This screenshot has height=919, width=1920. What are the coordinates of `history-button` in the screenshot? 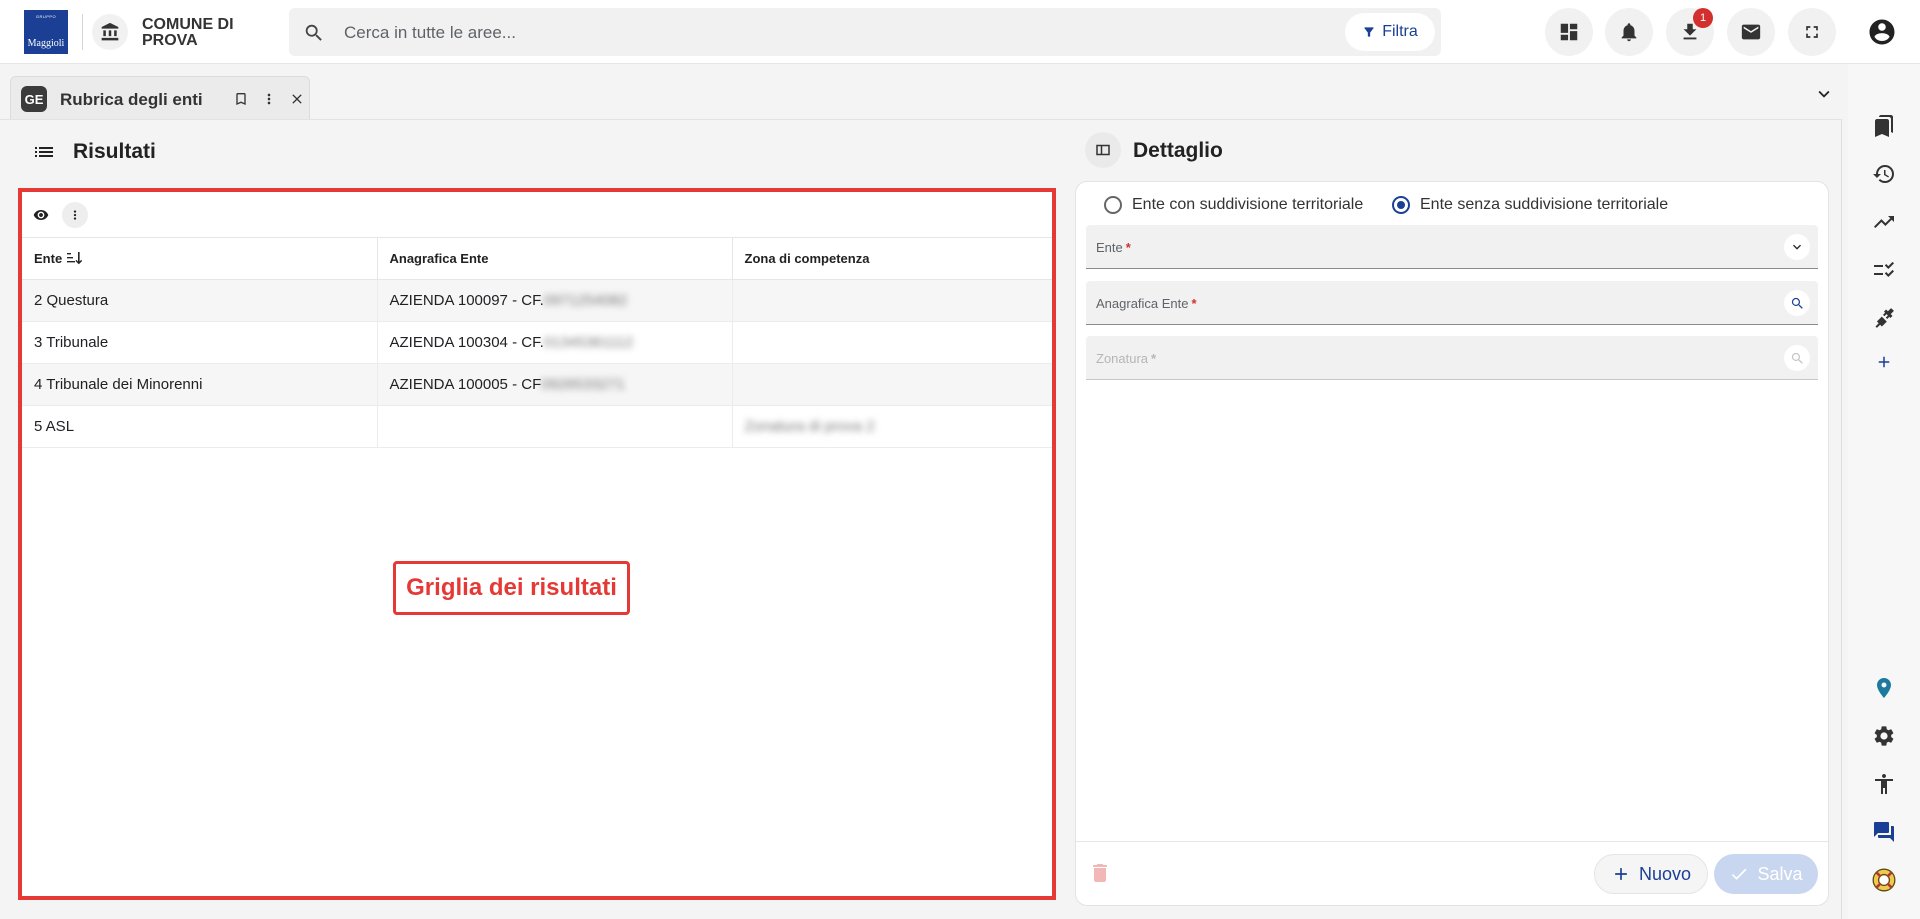 It's located at (1884, 174).